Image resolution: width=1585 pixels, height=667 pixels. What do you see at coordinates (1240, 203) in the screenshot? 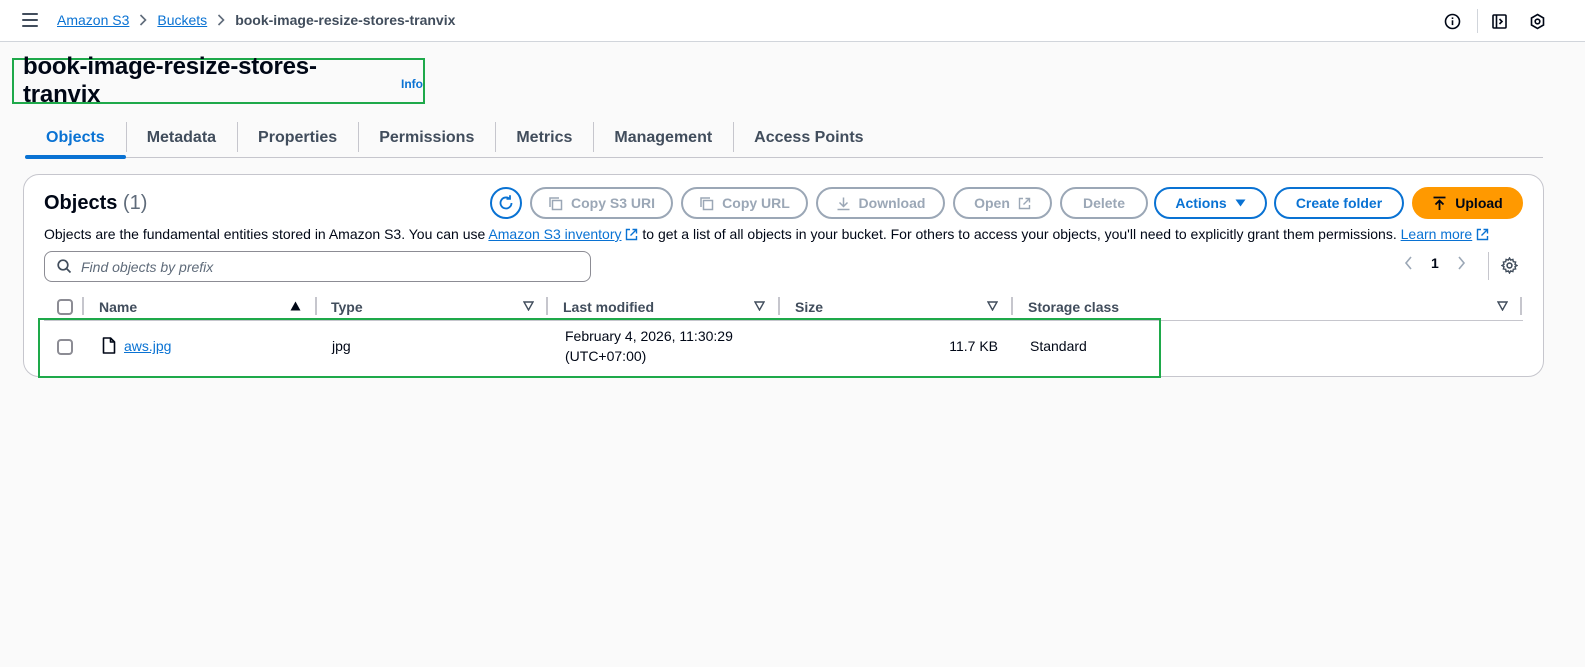
I see `caret-down-icon` at bounding box center [1240, 203].